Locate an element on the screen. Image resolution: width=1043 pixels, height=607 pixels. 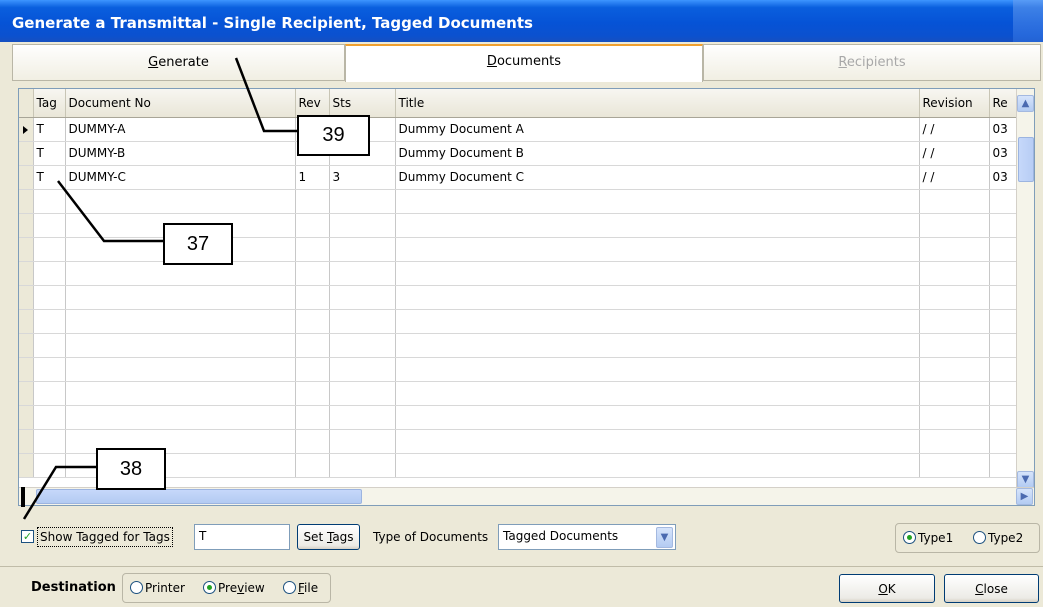
col-header-revision: Revision is located at coordinates (954, 103).